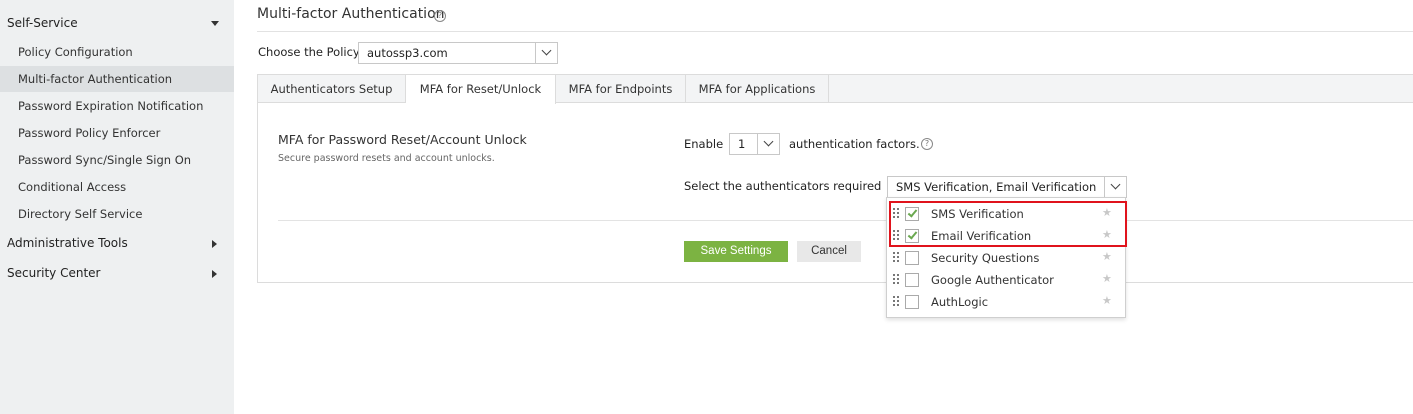 The image size is (1413, 414). I want to click on section-title: MFA for Password Reset/Account Unlock, so click(402, 139).